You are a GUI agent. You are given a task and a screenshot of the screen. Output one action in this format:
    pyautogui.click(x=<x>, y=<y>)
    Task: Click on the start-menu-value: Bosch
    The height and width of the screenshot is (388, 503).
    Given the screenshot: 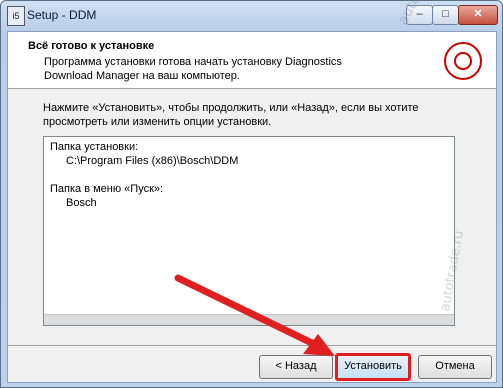 What is the action you would take?
    pyautogui.click(x=81, y=203)
    